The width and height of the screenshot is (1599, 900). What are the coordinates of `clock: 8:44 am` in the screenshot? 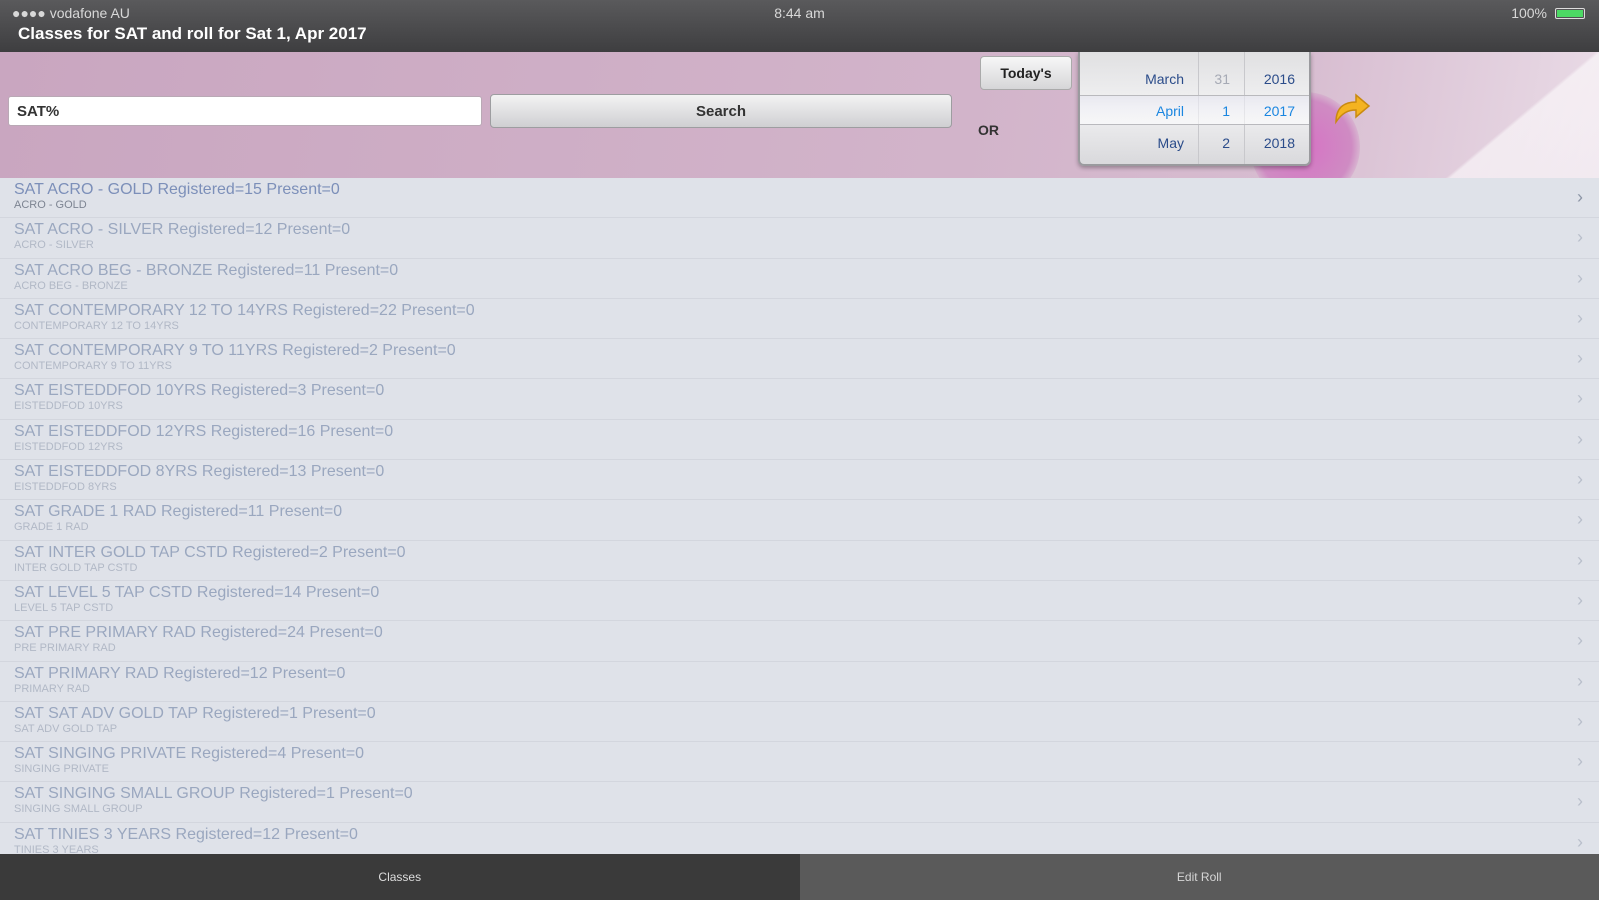 It's located at (799, 13).